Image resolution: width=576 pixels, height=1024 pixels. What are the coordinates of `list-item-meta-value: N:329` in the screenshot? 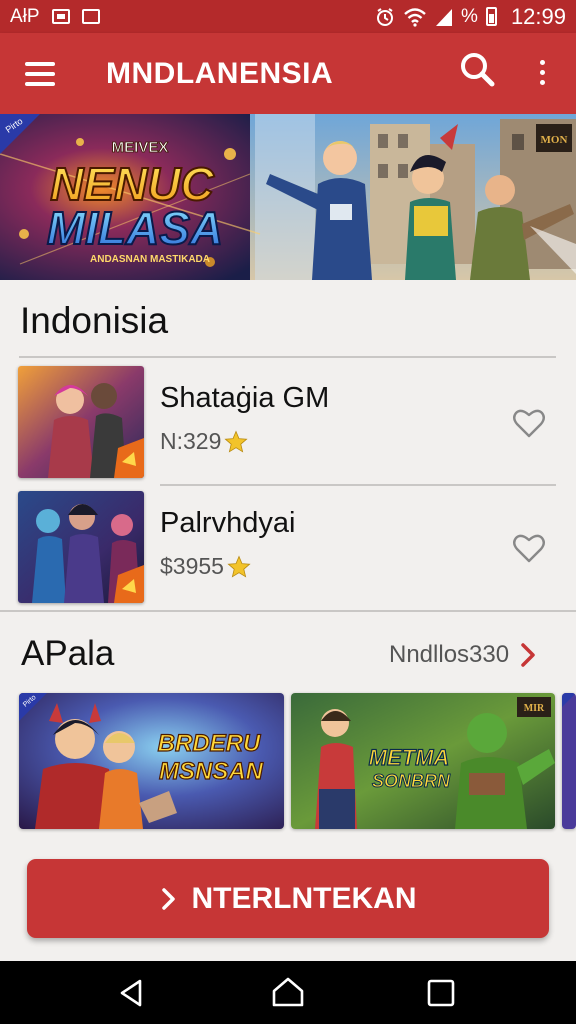 It's located at (191, 441).